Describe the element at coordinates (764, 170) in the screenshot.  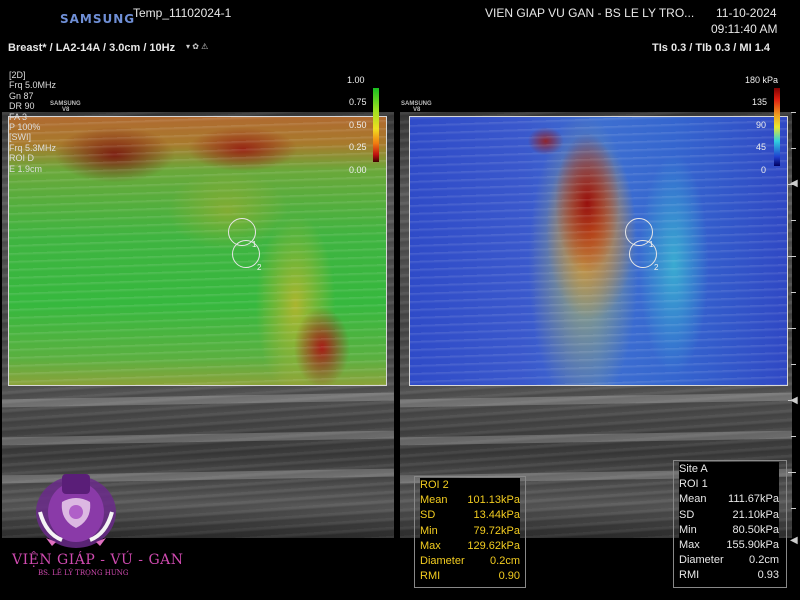
I see `swe-scale-min: 0` at that location.